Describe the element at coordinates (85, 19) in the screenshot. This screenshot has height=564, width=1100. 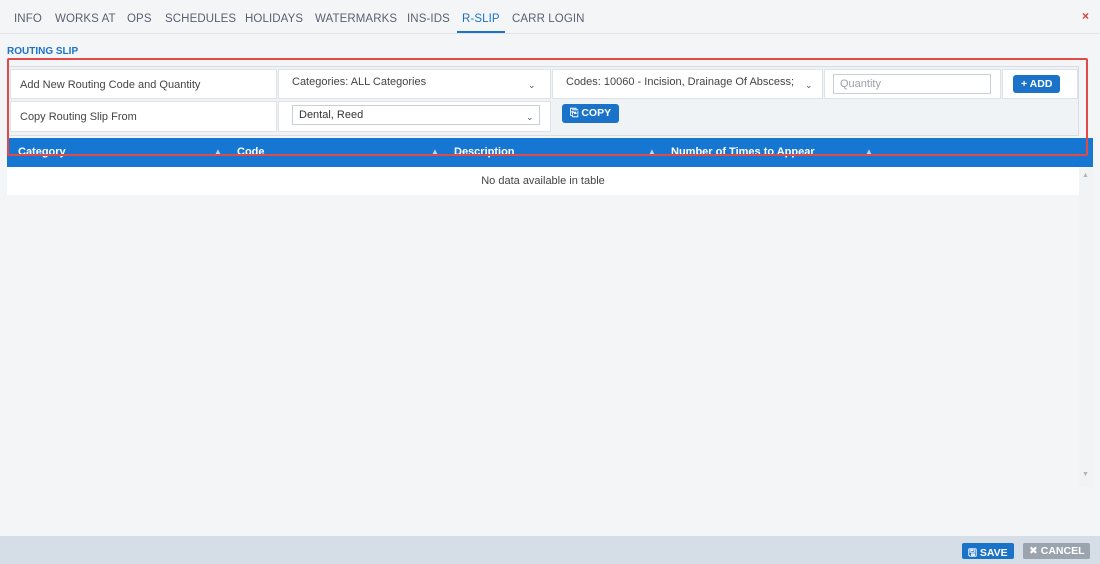
I see `tab-works-at: WORKS AT` at that location.